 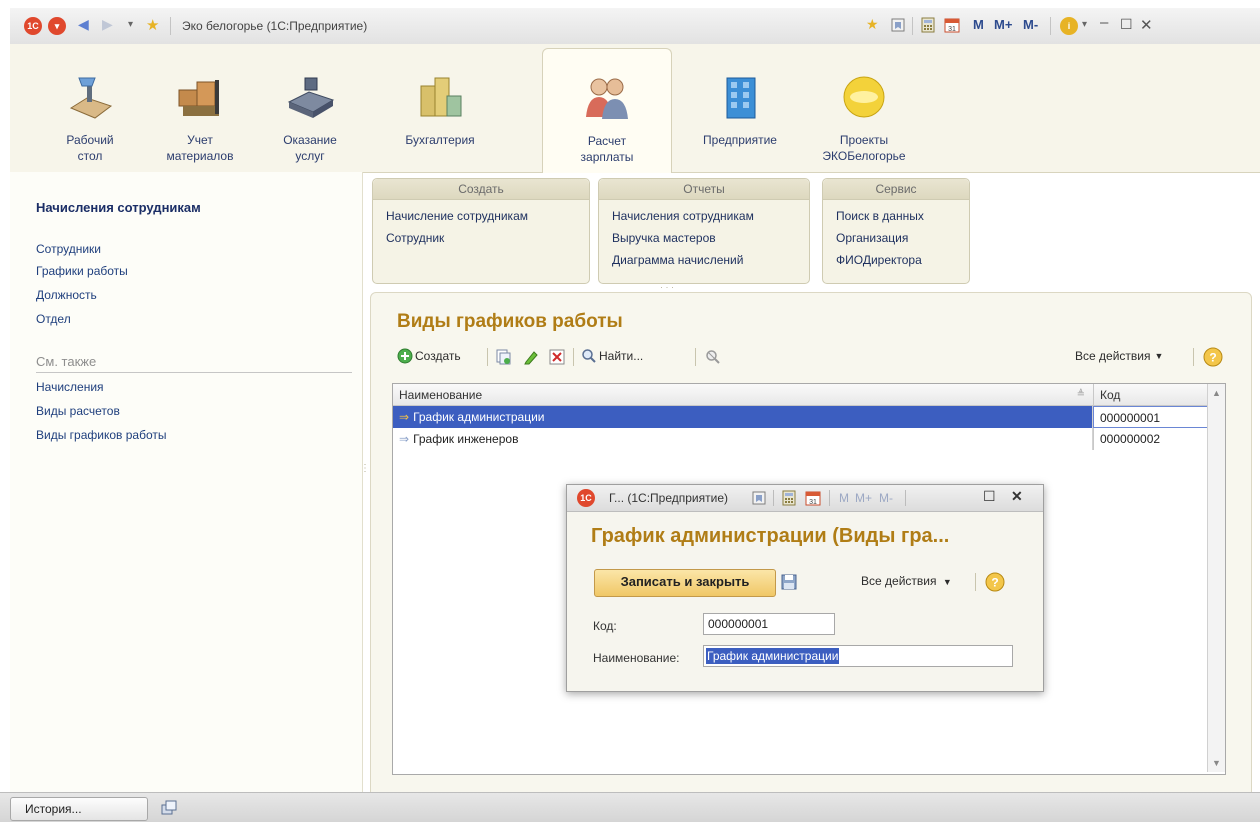 What do you see at coordinates (503, 357) in the screenshot?
I see `copy-icon` at bounding box center [503, 357].